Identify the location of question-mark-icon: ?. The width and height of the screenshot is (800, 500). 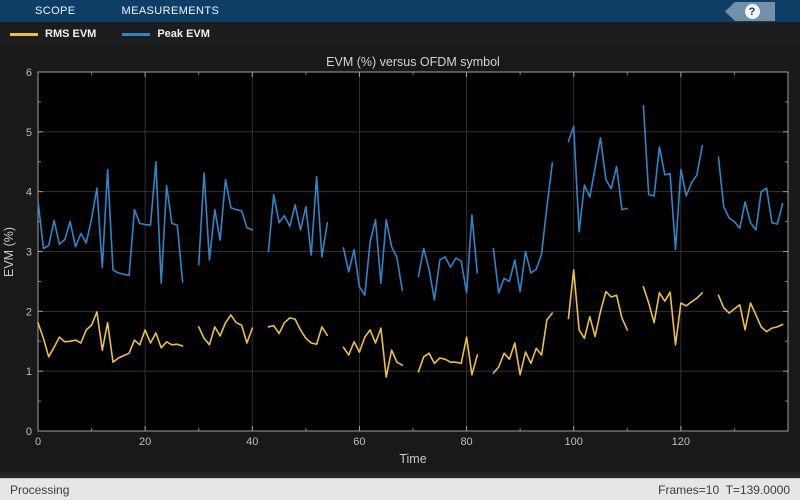
(752, 11).